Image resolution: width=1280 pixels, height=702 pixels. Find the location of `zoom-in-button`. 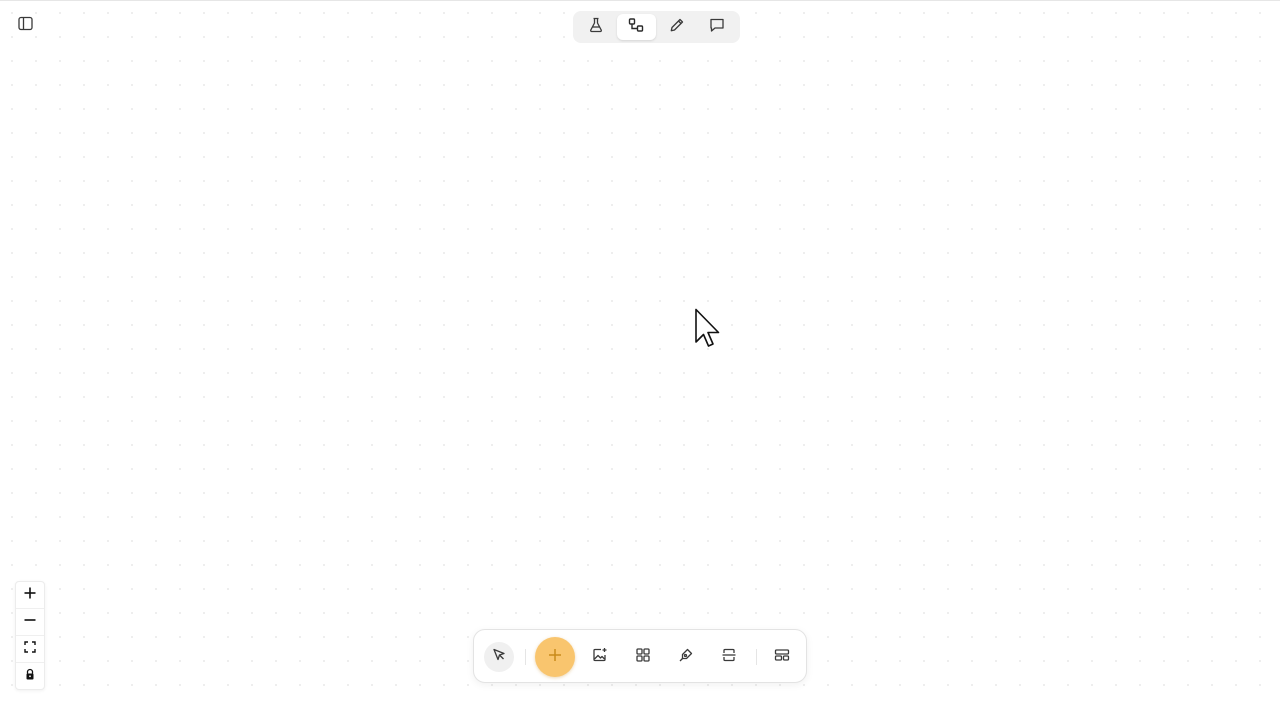

zoom-in-button is located at coordinates (30, 595).